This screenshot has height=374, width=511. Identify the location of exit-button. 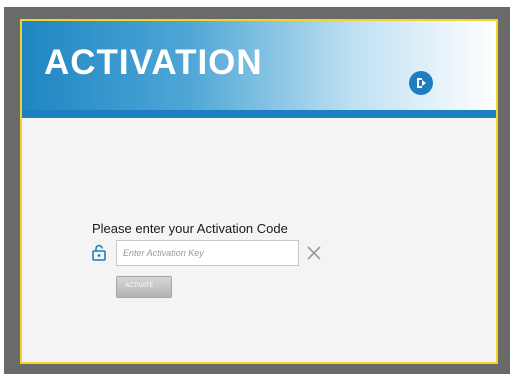
(421, 83).